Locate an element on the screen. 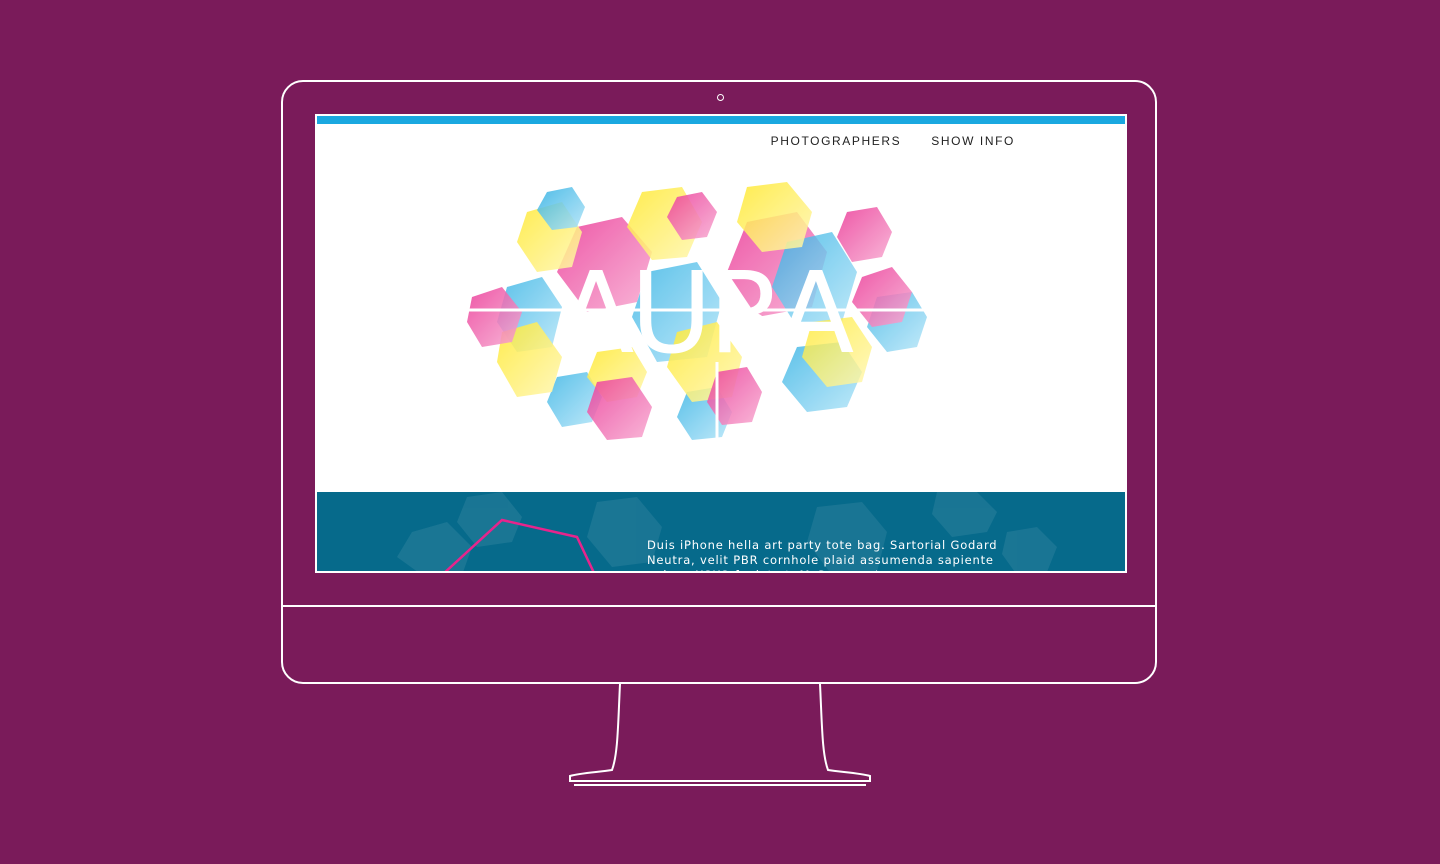 The height and width of the screenshot is (864, 1440). monitor-stand is located at coordinates (720, 735).